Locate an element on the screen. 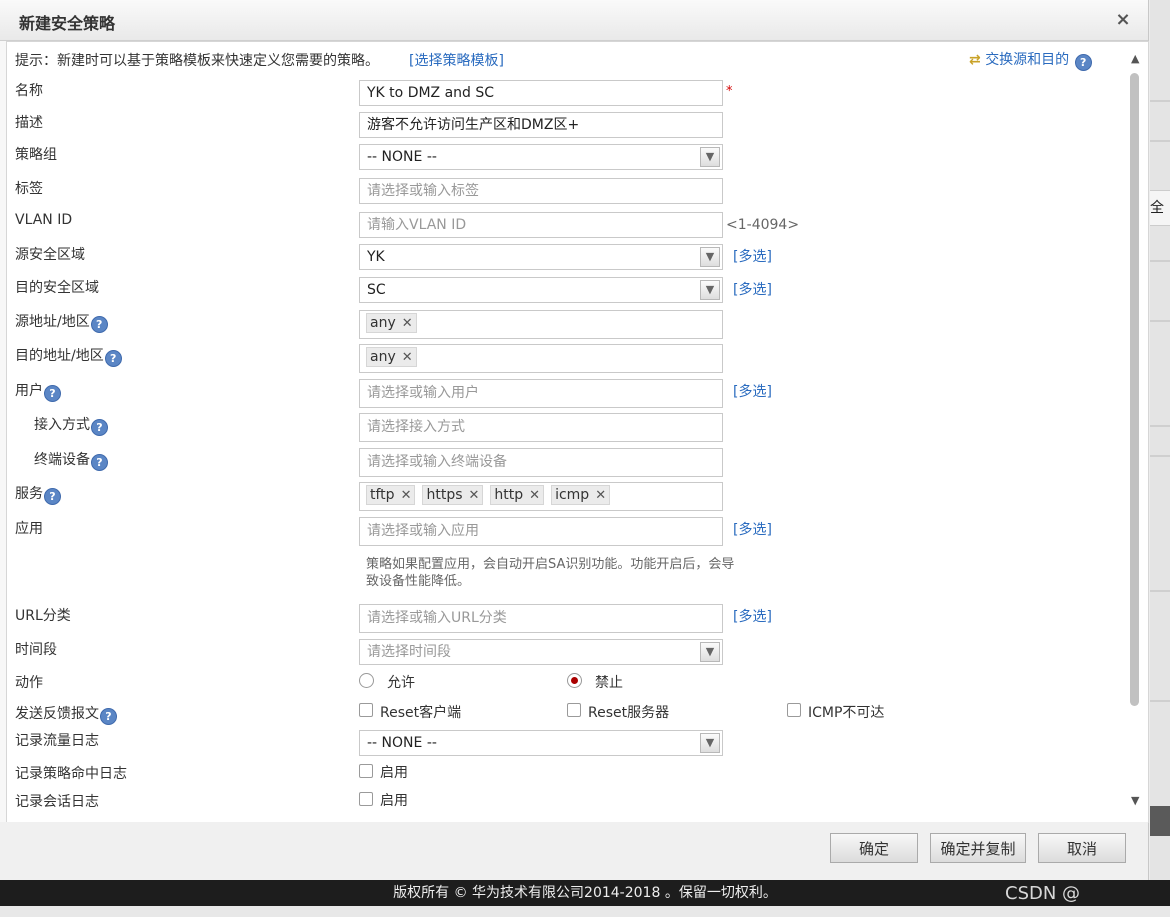  ok-button: 确定 is located at coordinates (874, 848).